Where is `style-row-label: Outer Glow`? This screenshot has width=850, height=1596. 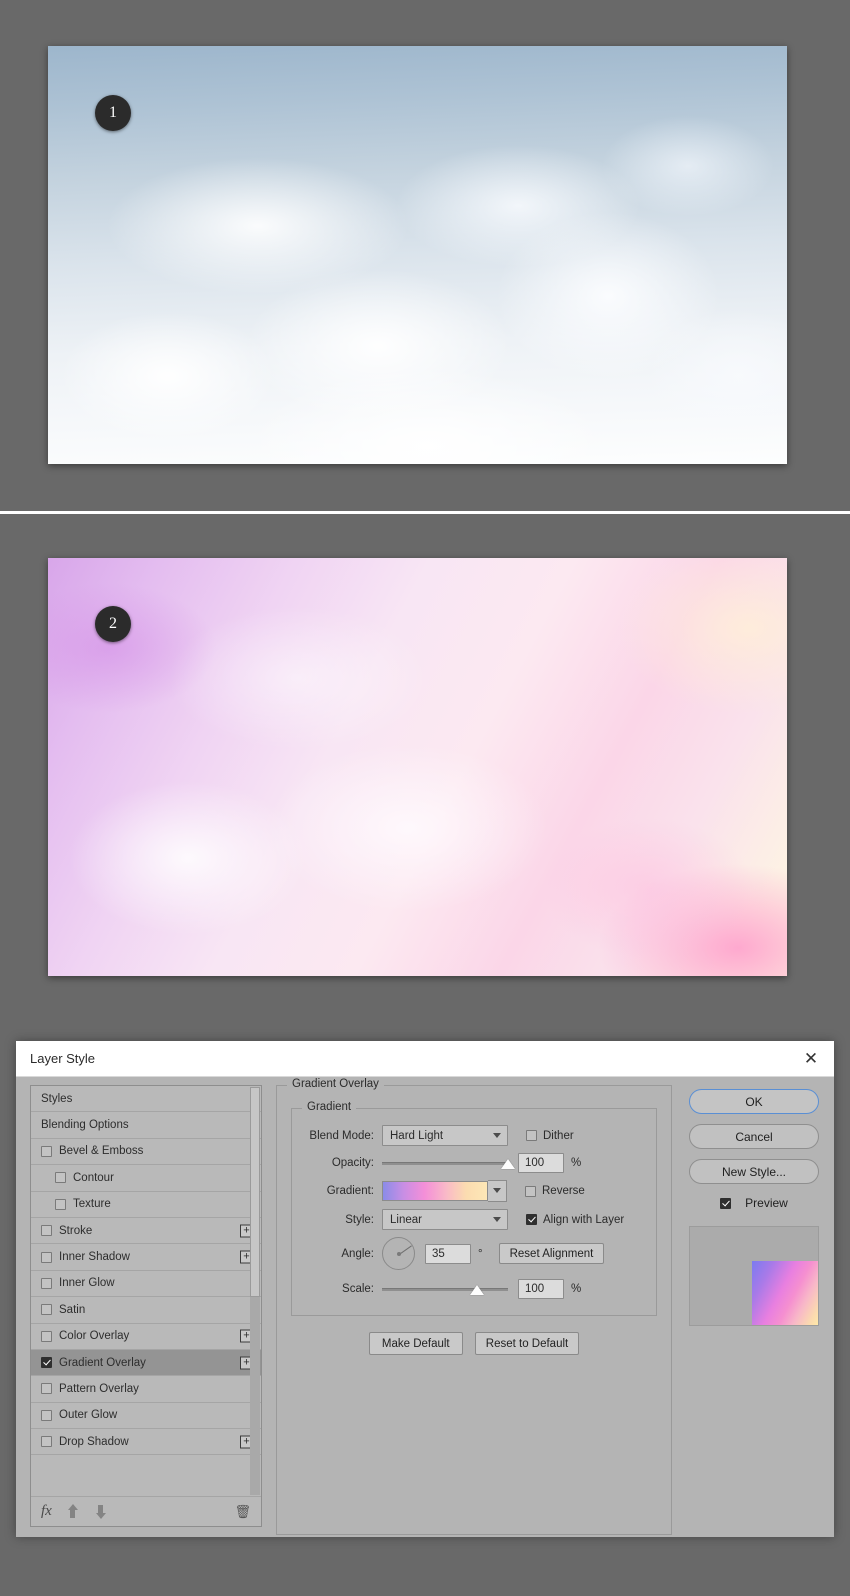 style-row-label: Outer Glow is located at coordinates (88, 1415).